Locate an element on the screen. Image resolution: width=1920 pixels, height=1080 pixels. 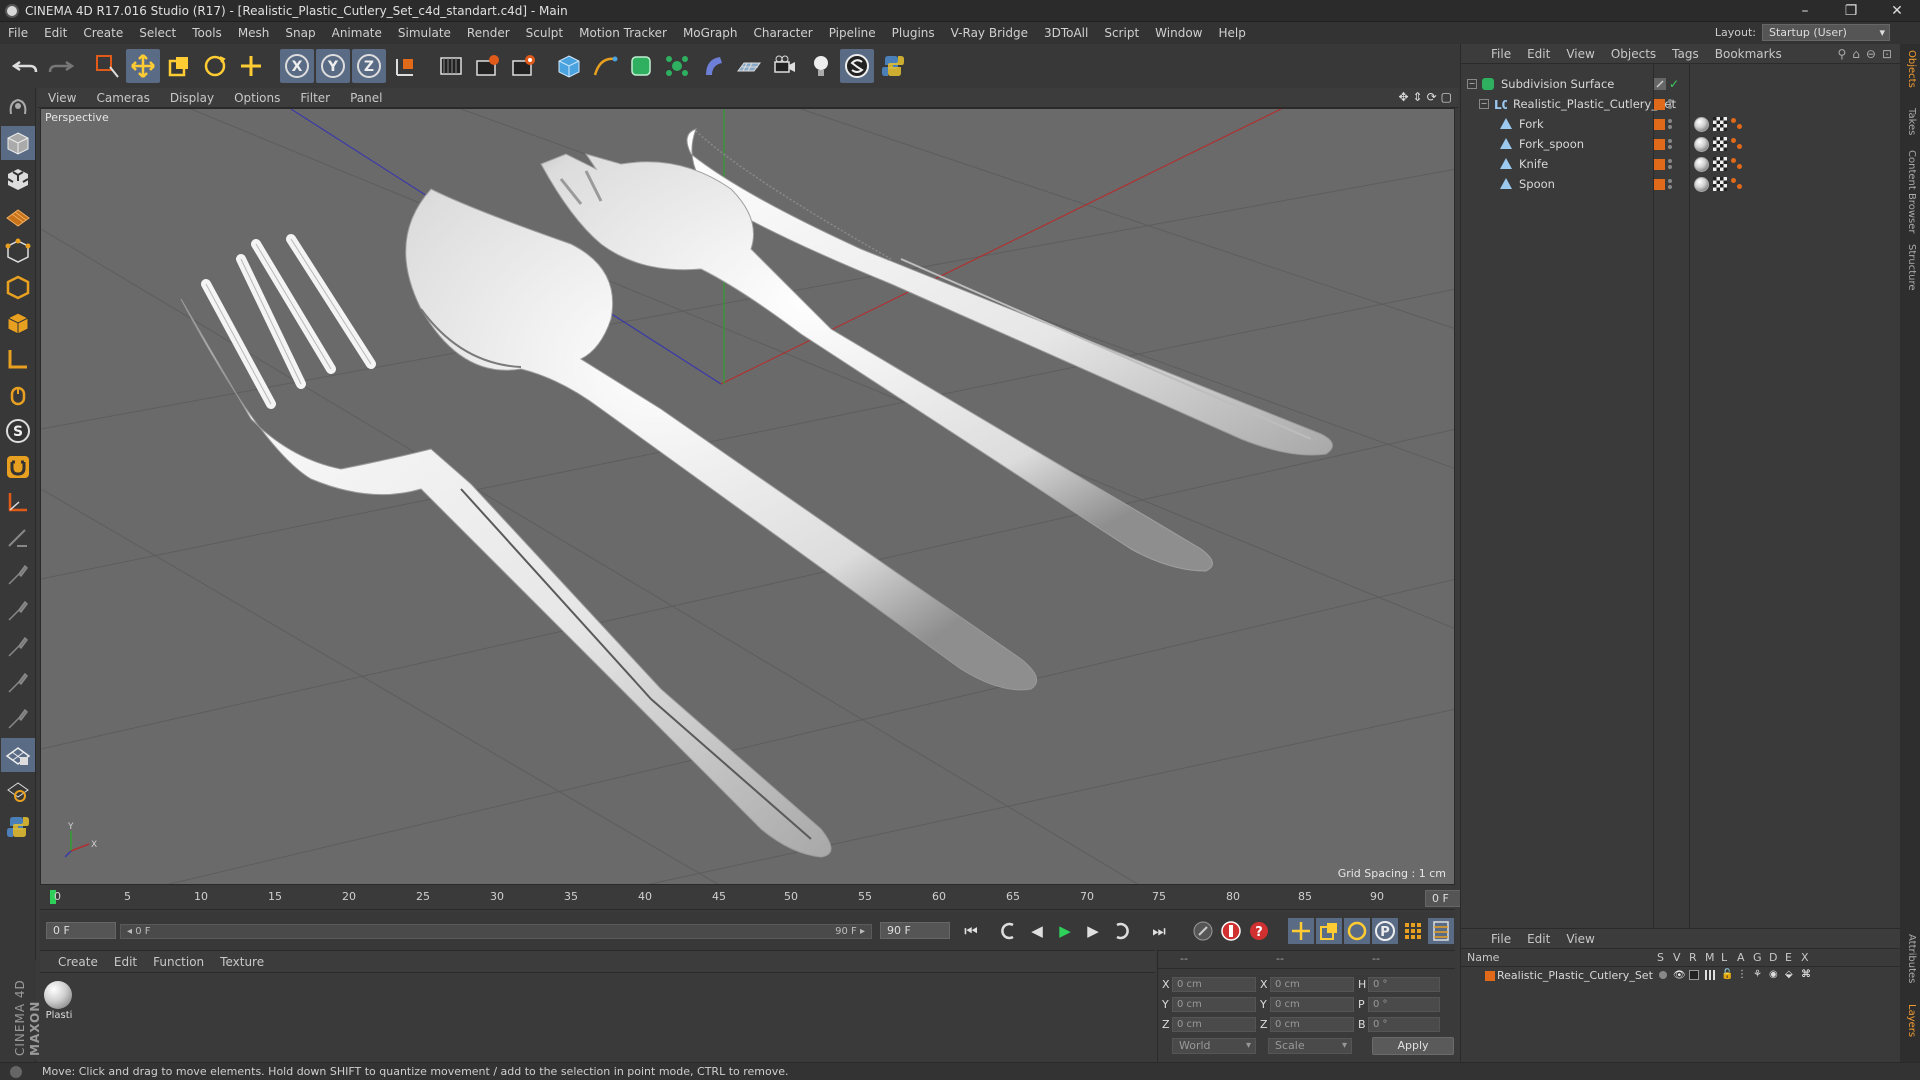
menu-create: Create is located at coordinates (103, 33).